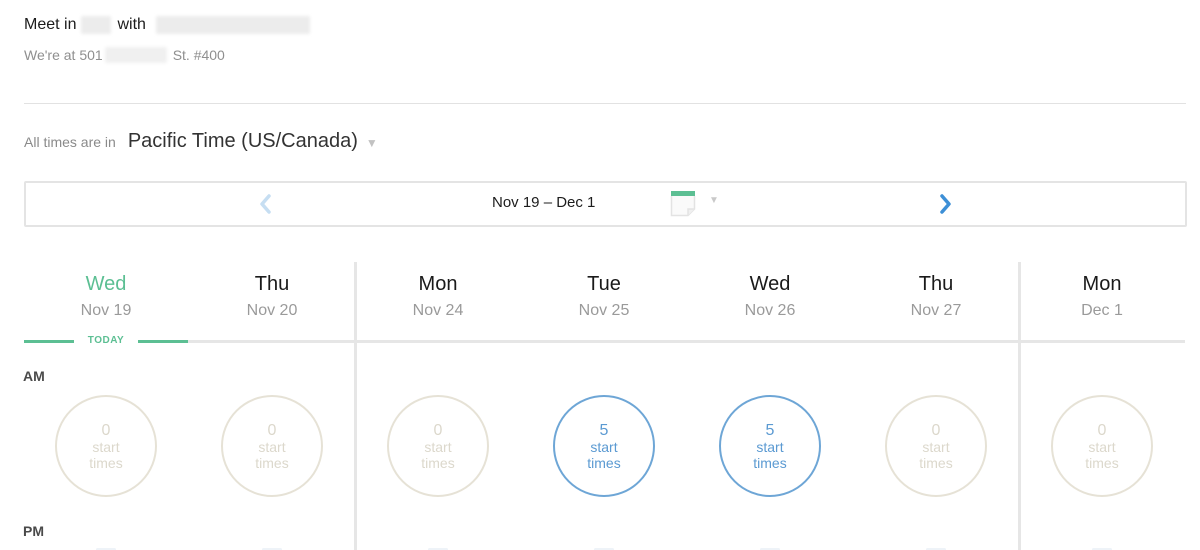 This screenshot has width=1200, height=550. What do you see at coordinates (63, 55) in the screenshot?
I see `address-prefix: We're at 501` at bounding box center [63, 55].